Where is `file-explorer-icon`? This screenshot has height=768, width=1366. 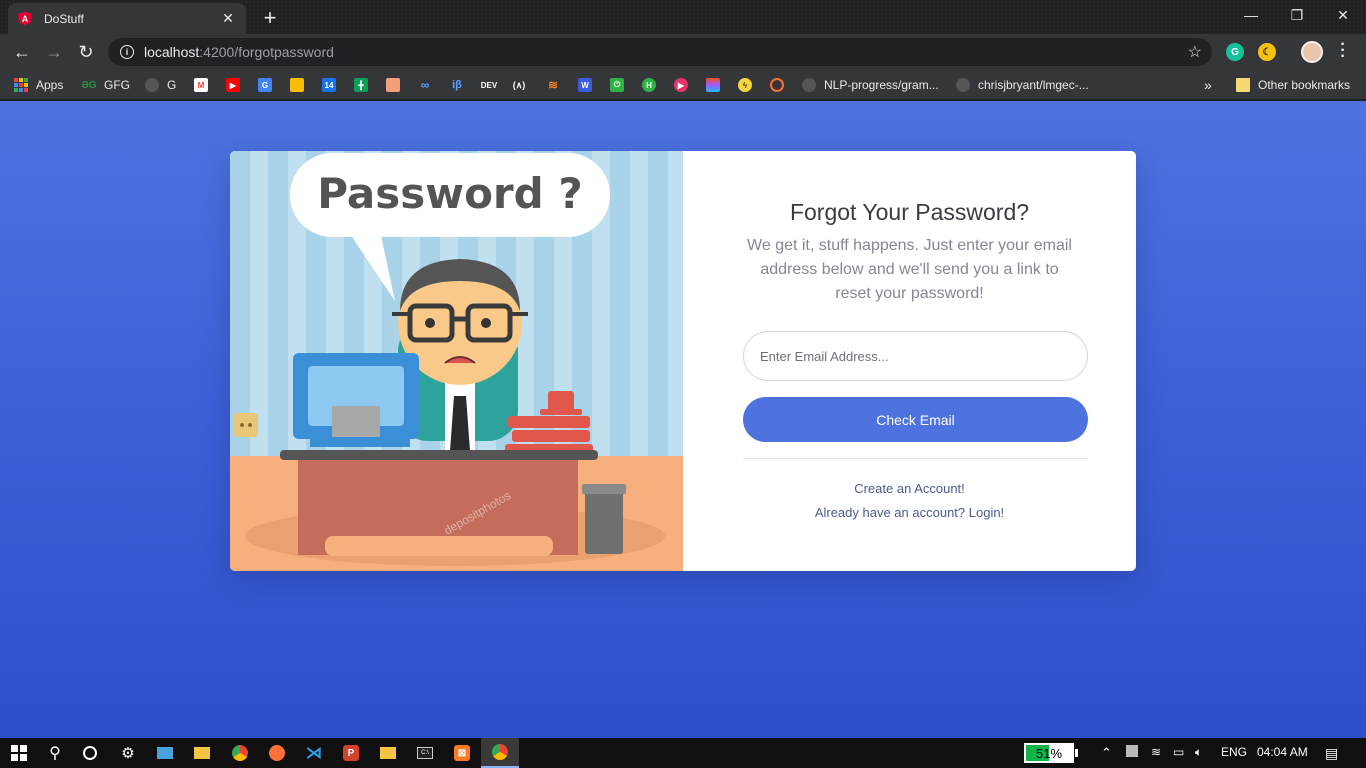 file-explorer-icon is located at coordinates (202, 753).